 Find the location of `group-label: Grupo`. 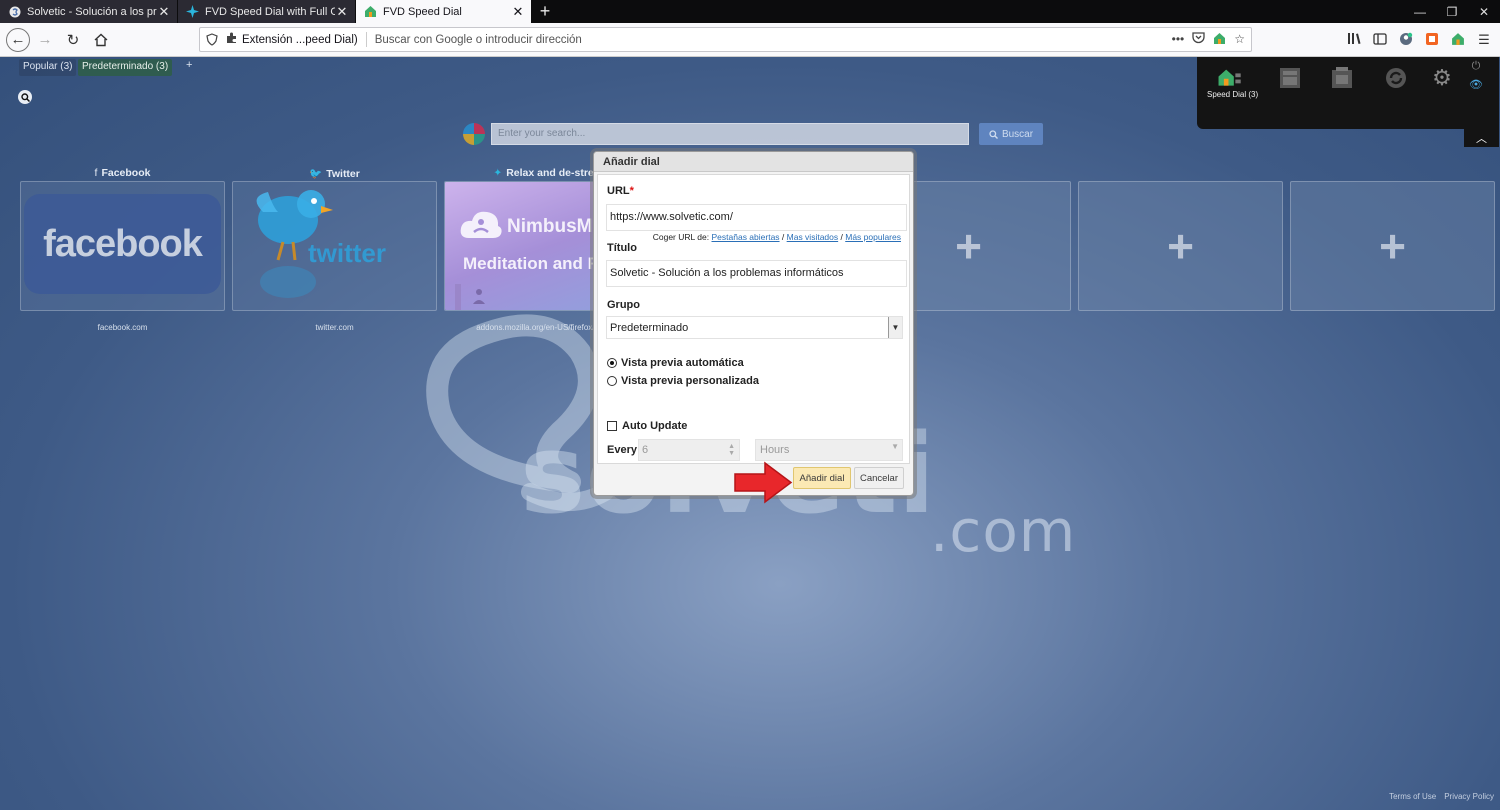

group-label: Grupo is located at coordinates (623, 305).